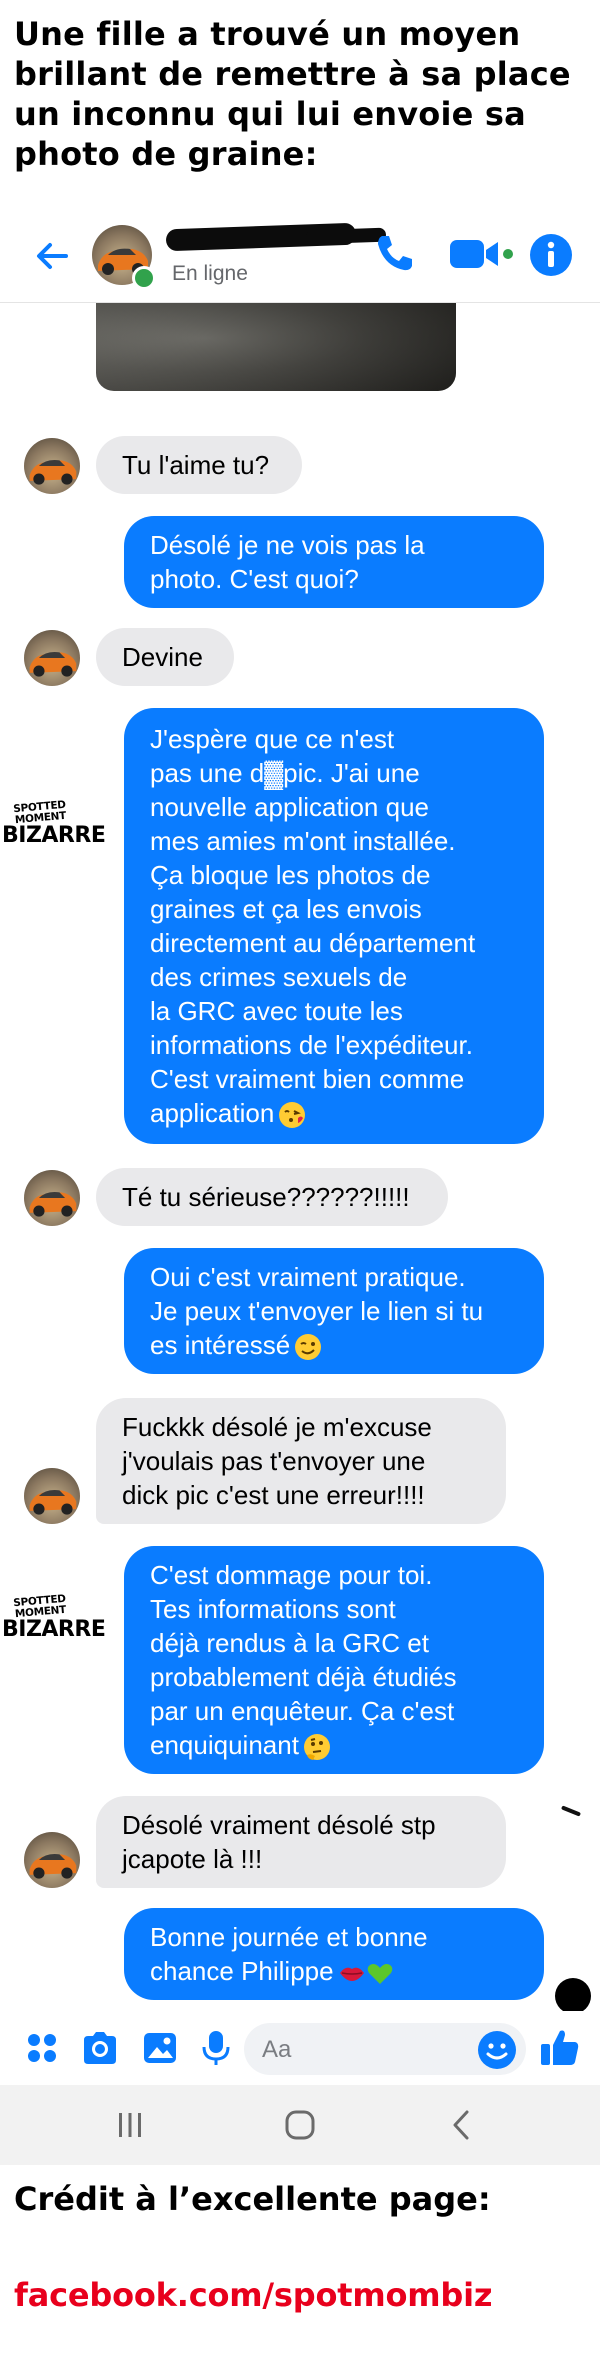  Describe the element at coordinates (290, 875) in the screenshot. I see `message-line: Ça bloque les photos de` at that location.